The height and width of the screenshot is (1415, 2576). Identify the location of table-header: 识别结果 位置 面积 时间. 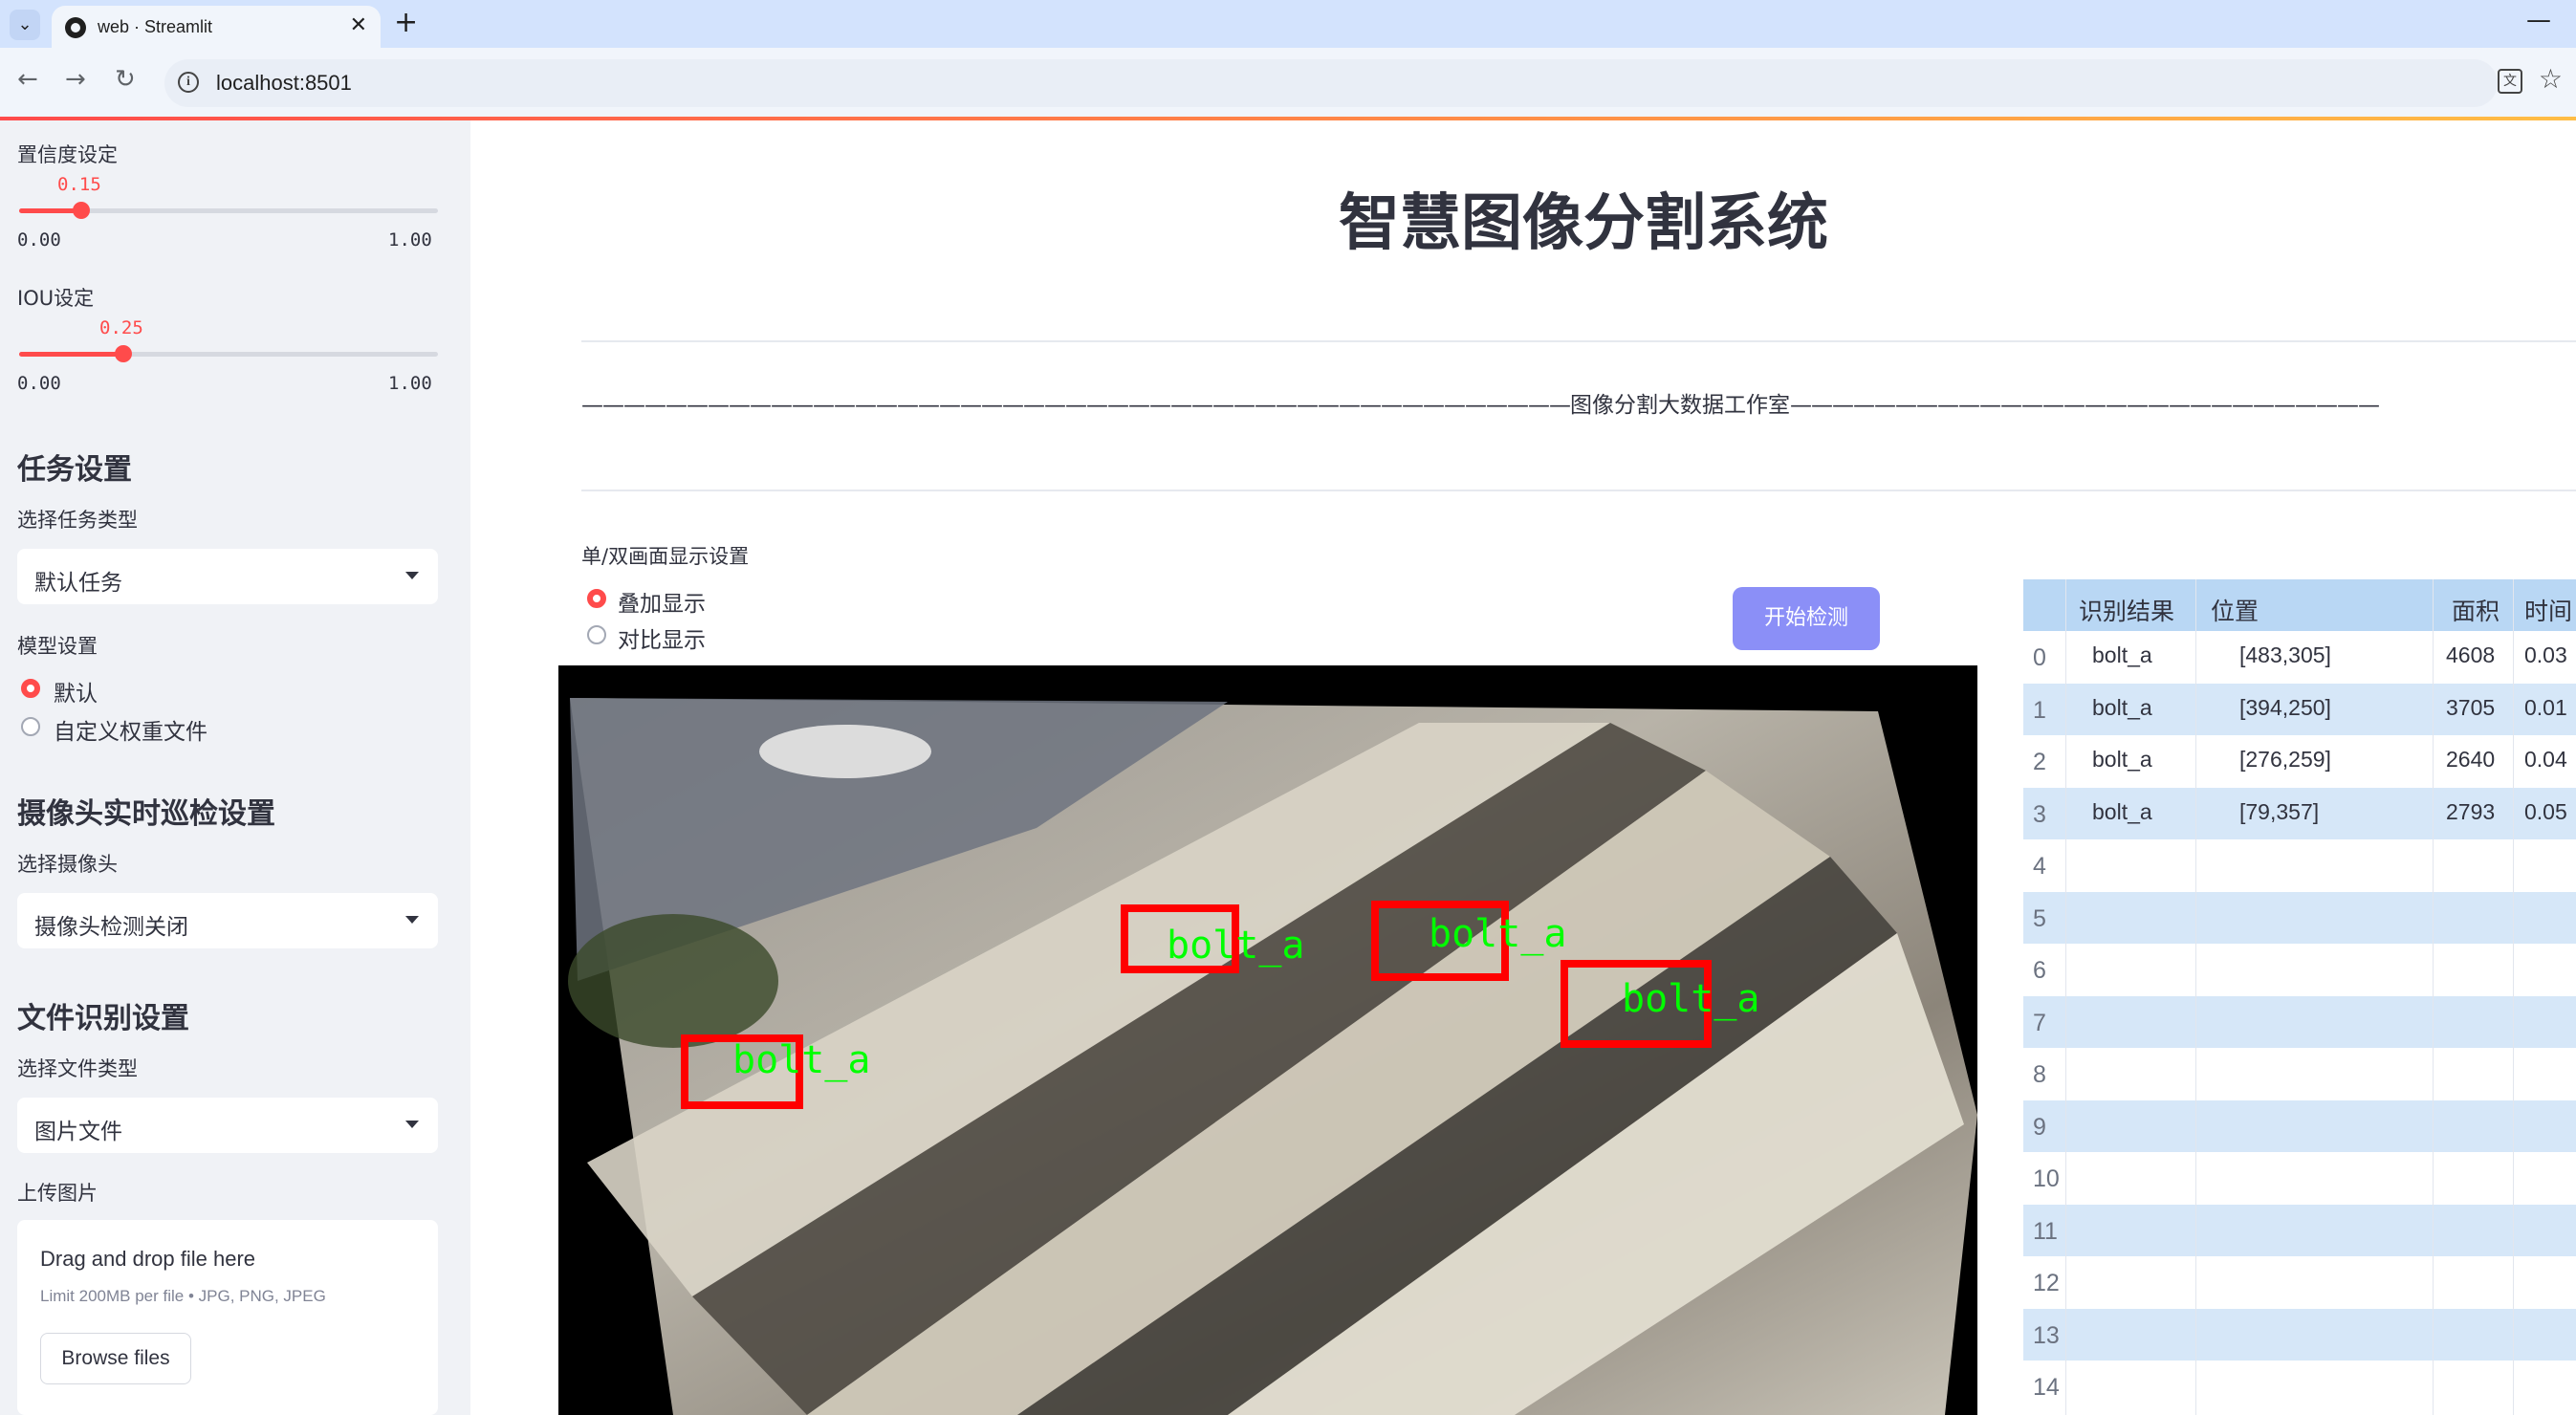
(2299, 605).